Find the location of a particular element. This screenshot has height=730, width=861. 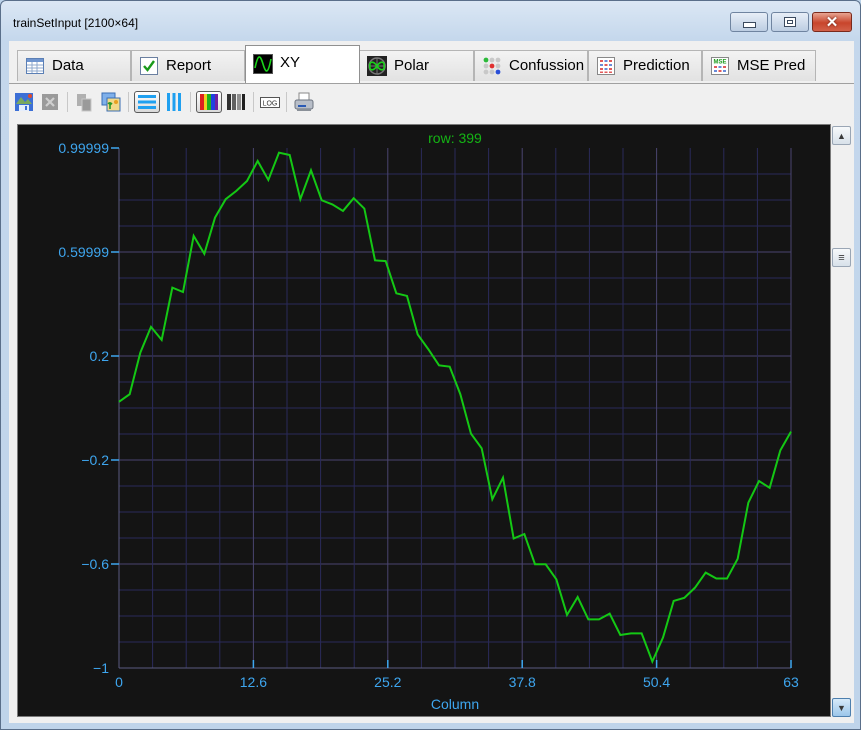

prediction-grid-icon is located at coordinates (606, 66).